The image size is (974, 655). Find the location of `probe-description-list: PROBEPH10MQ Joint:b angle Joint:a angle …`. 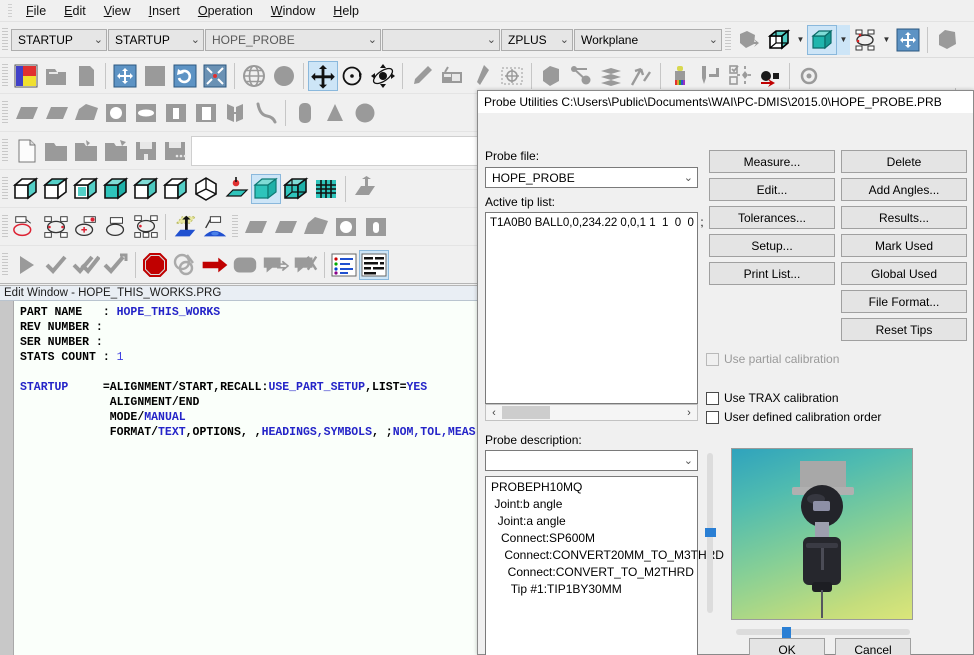

probe-description-list: PROBEPH10MQ Joint:b angle Joint:a angle … is located at coordinates (604, 565).